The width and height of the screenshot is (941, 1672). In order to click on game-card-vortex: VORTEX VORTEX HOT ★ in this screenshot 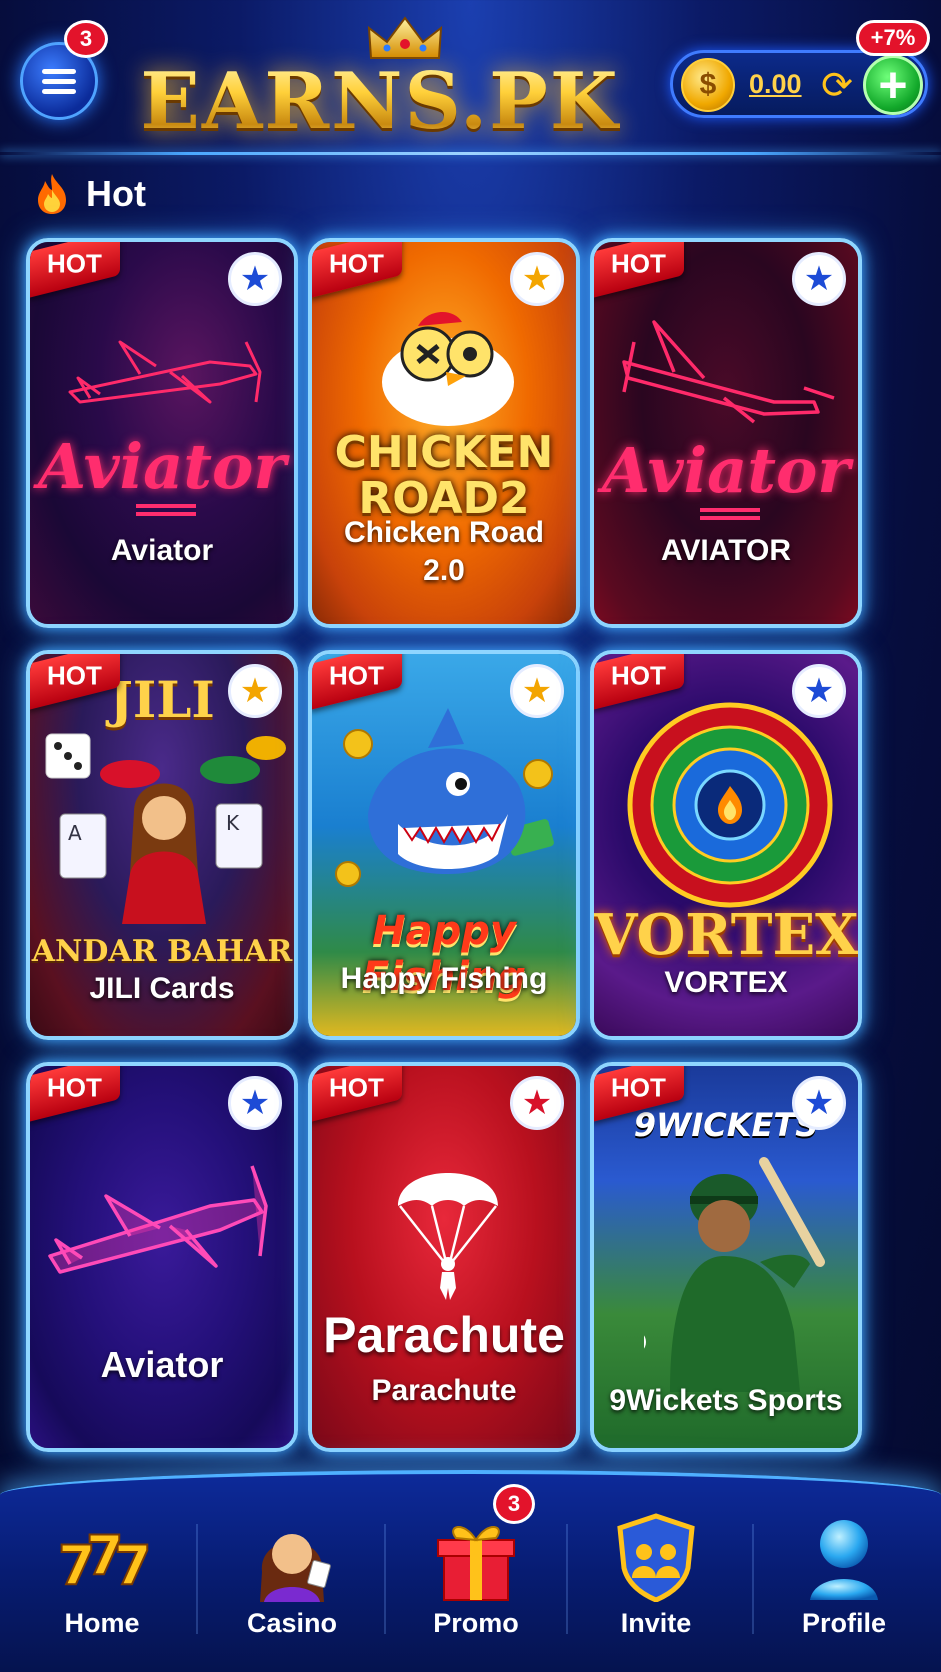, I will do `click(726, 845)`.